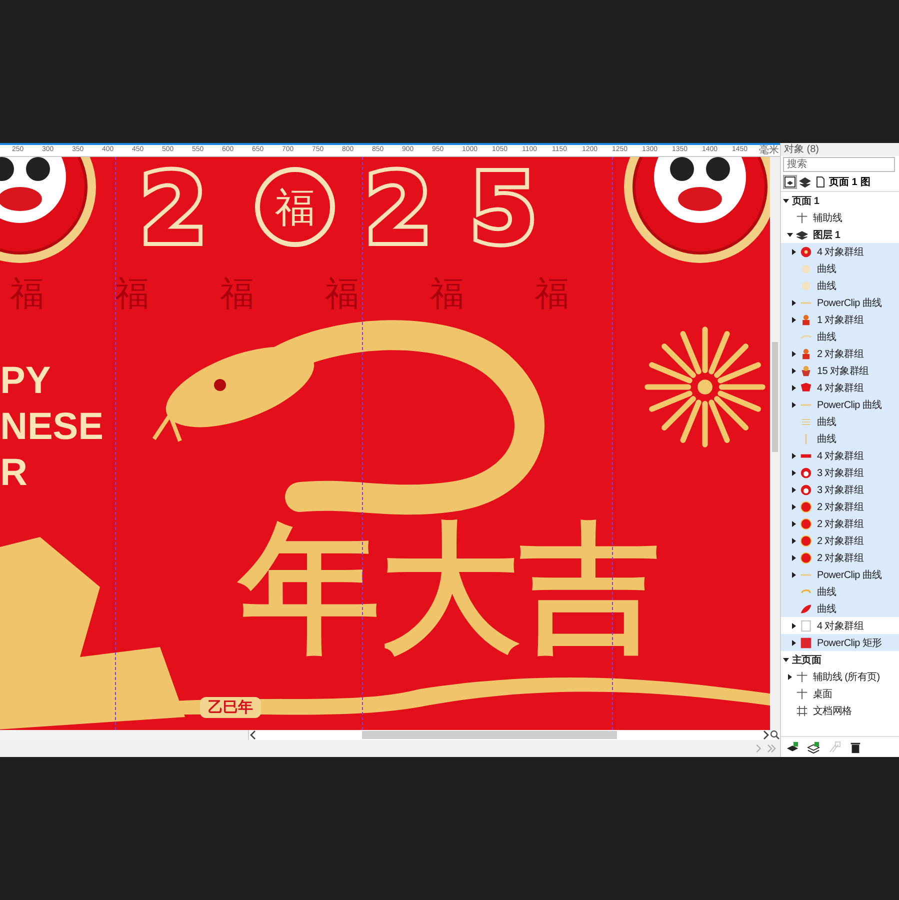 This screenshot has height=900, width=899. I want to click on scroll-right-icon, so click(766, 735).